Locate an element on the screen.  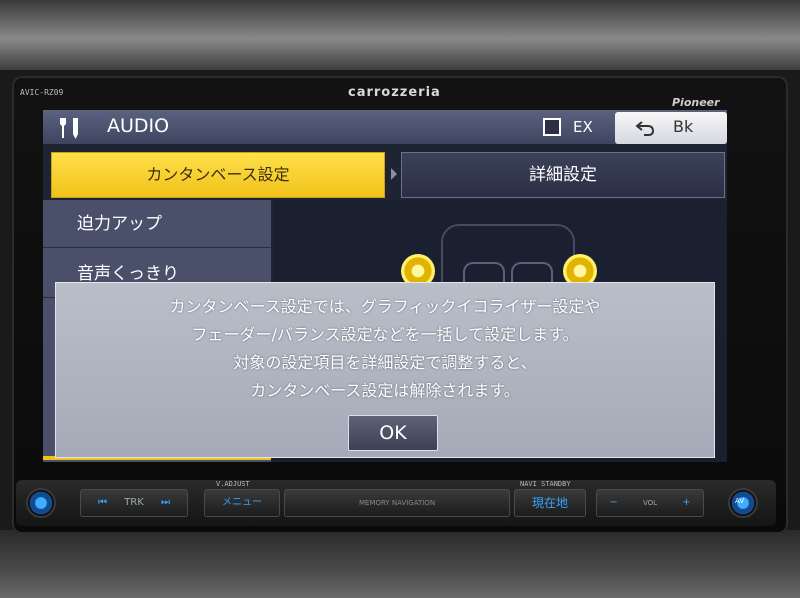
vol-label: VOL is located at coordinates (650, 503).